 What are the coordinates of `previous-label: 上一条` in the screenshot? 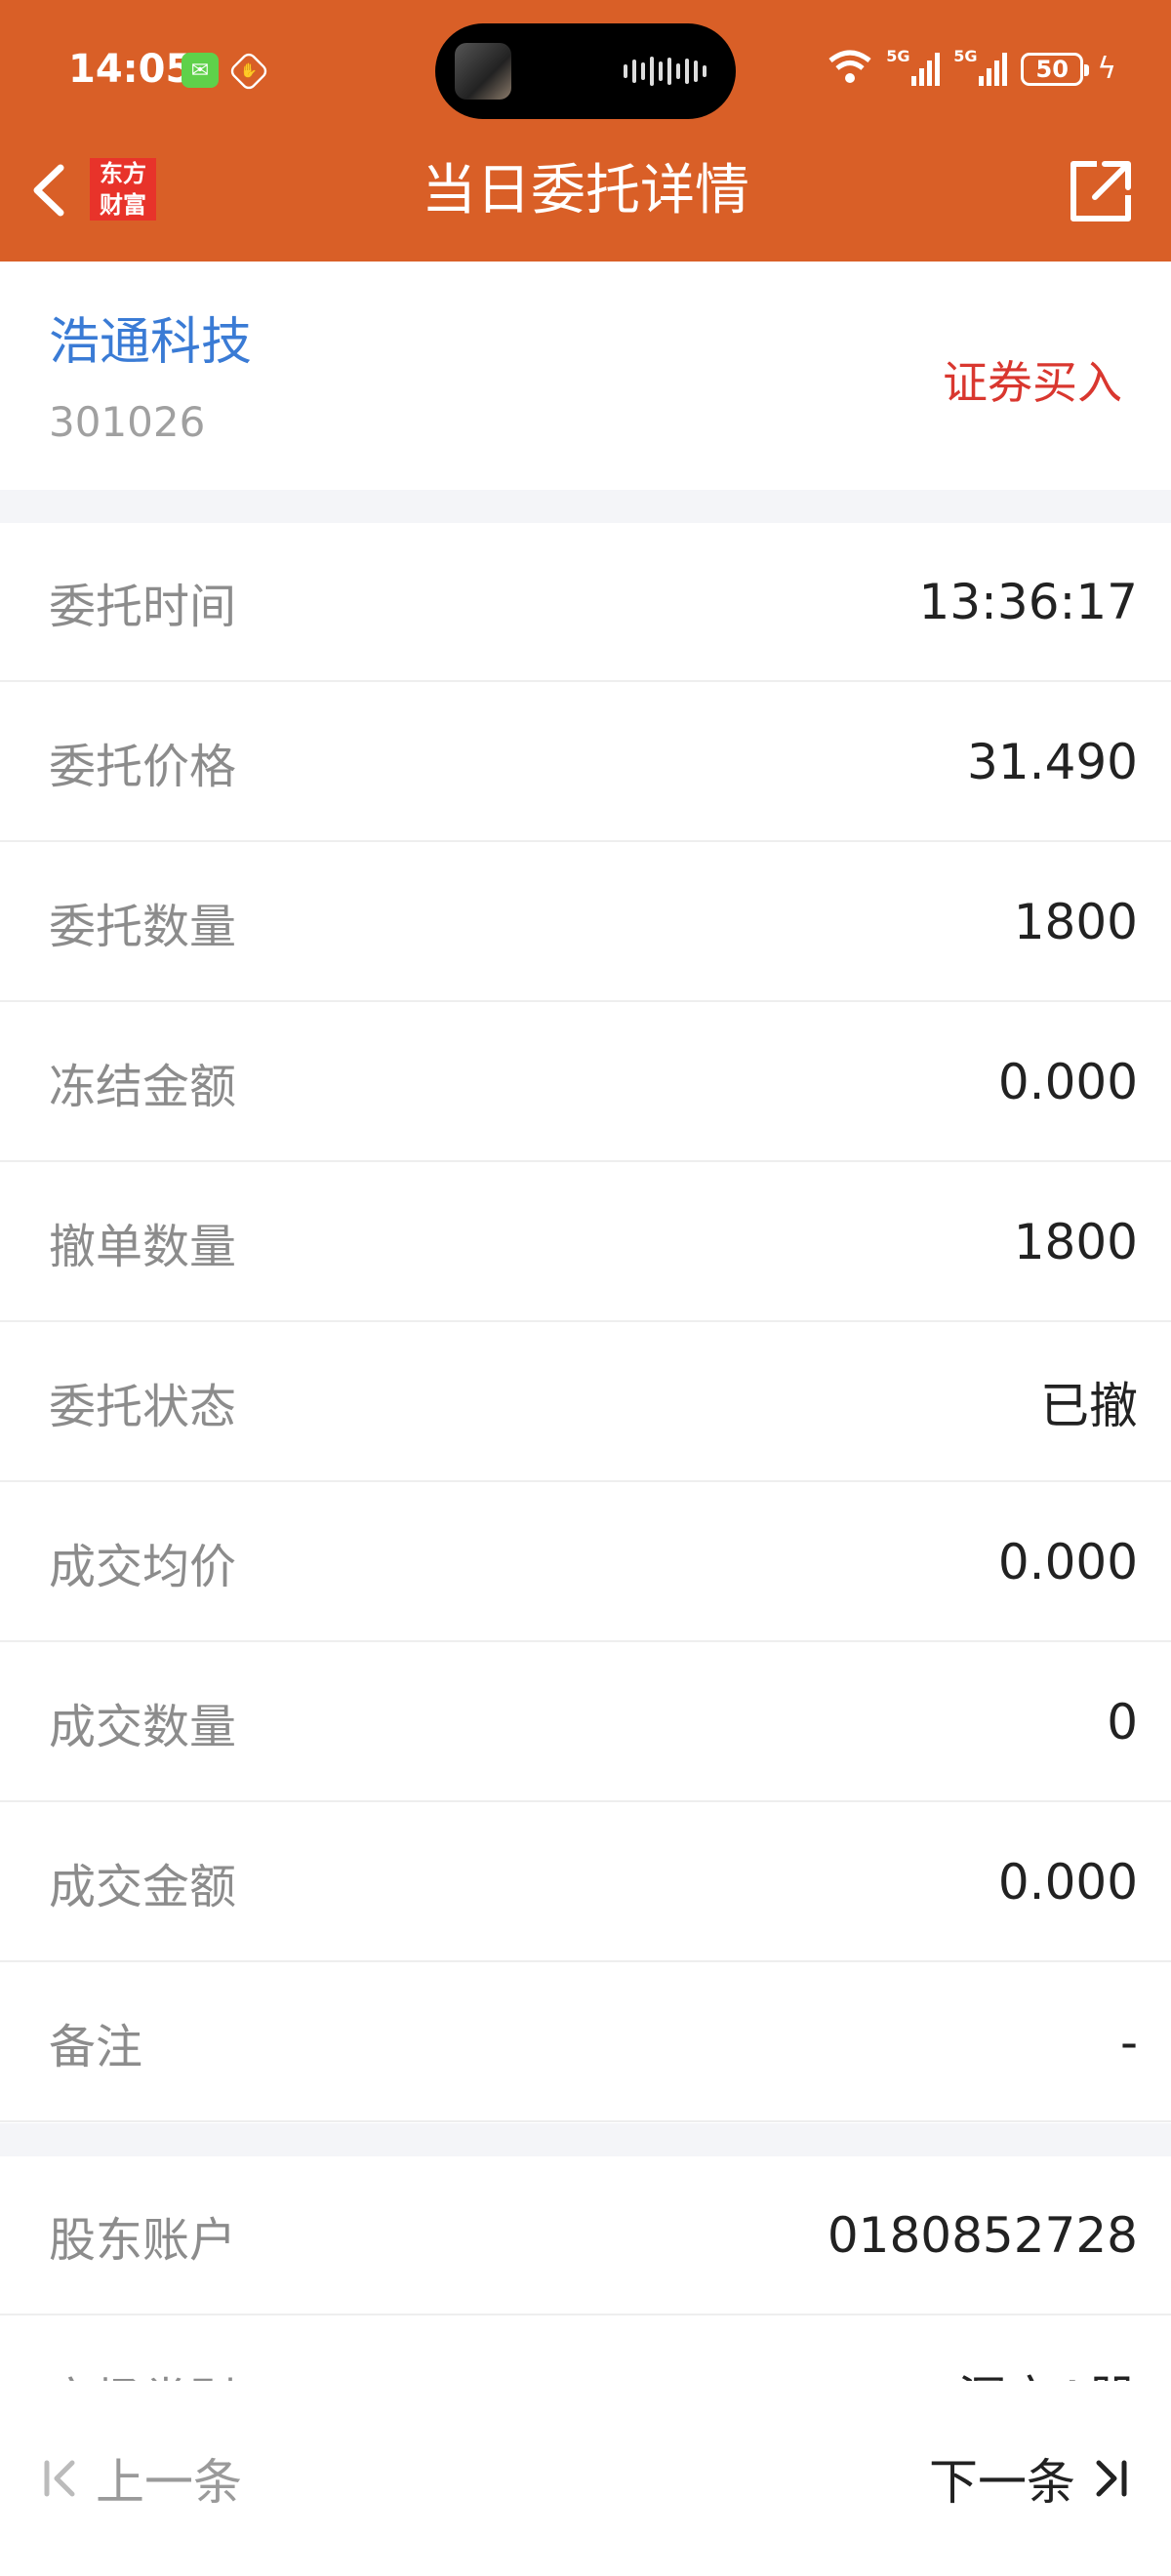 It's located at (169, 2482).